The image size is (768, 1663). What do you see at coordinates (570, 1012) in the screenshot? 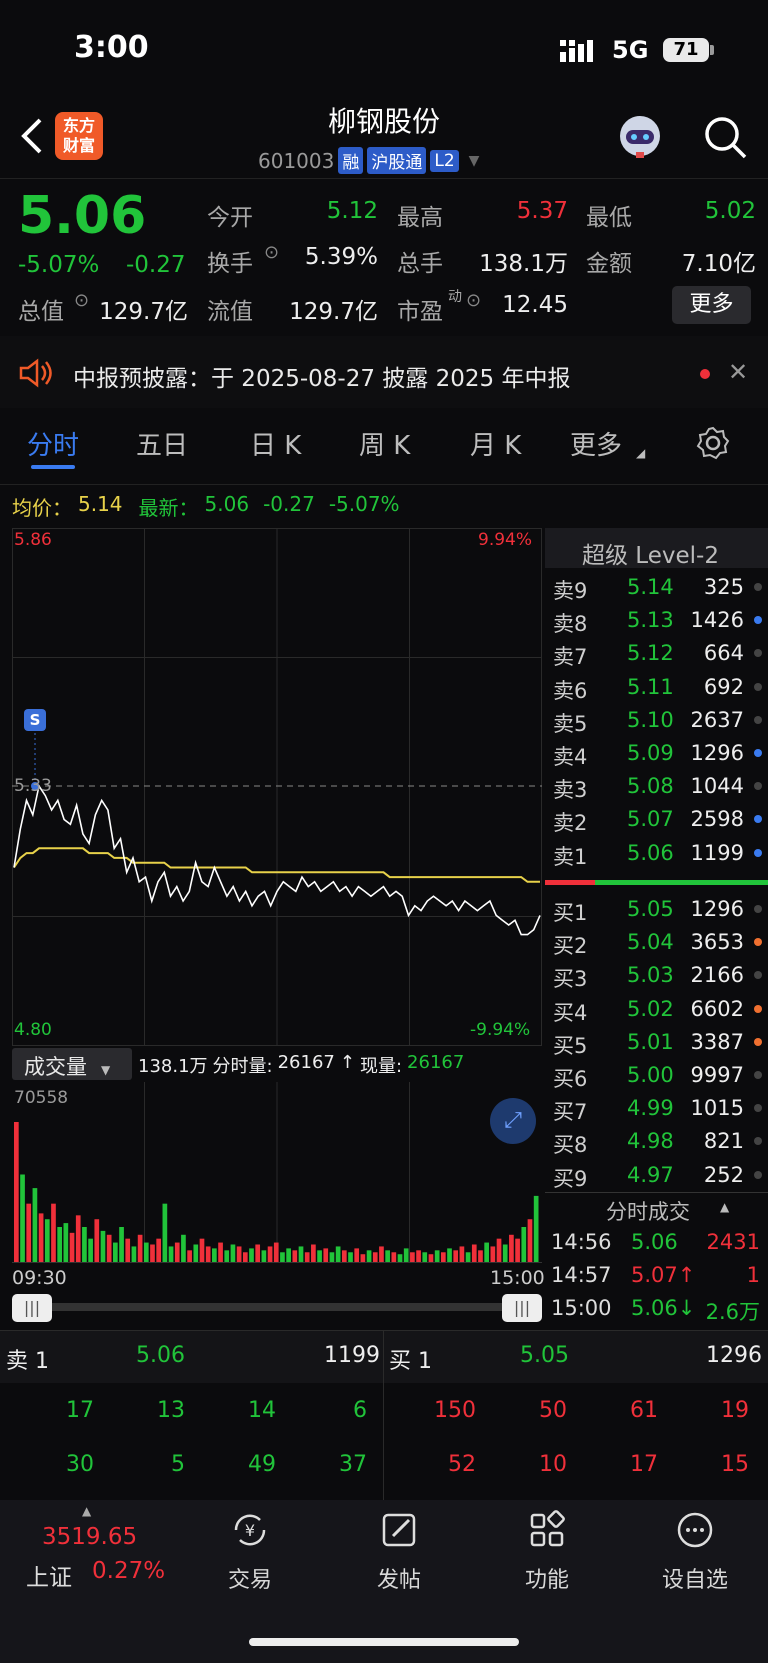
I see `ob-level-label: 买4` at bounding box center [570, 1012].